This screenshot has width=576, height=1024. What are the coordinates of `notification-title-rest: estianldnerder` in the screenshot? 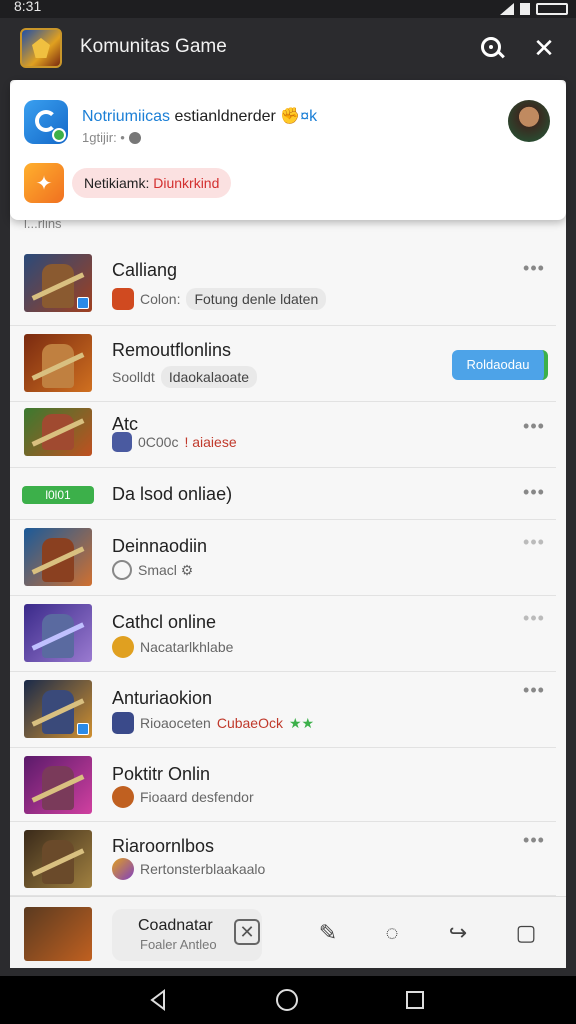 It's located at (223, 116).